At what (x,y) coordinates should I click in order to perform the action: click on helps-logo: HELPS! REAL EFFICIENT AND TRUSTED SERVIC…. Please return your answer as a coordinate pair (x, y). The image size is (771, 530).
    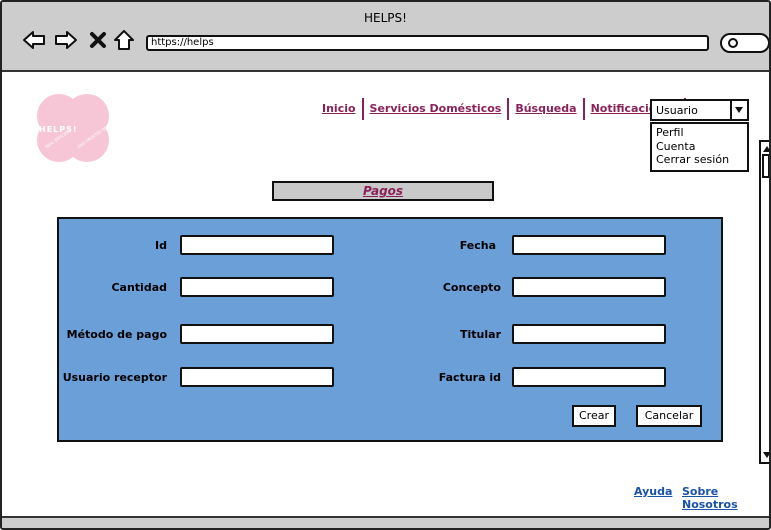
    Looking at the image, I should click on (75, 128).